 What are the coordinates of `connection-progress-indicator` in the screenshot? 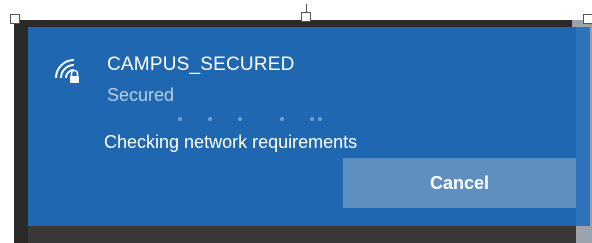 It's located at (250, 120).